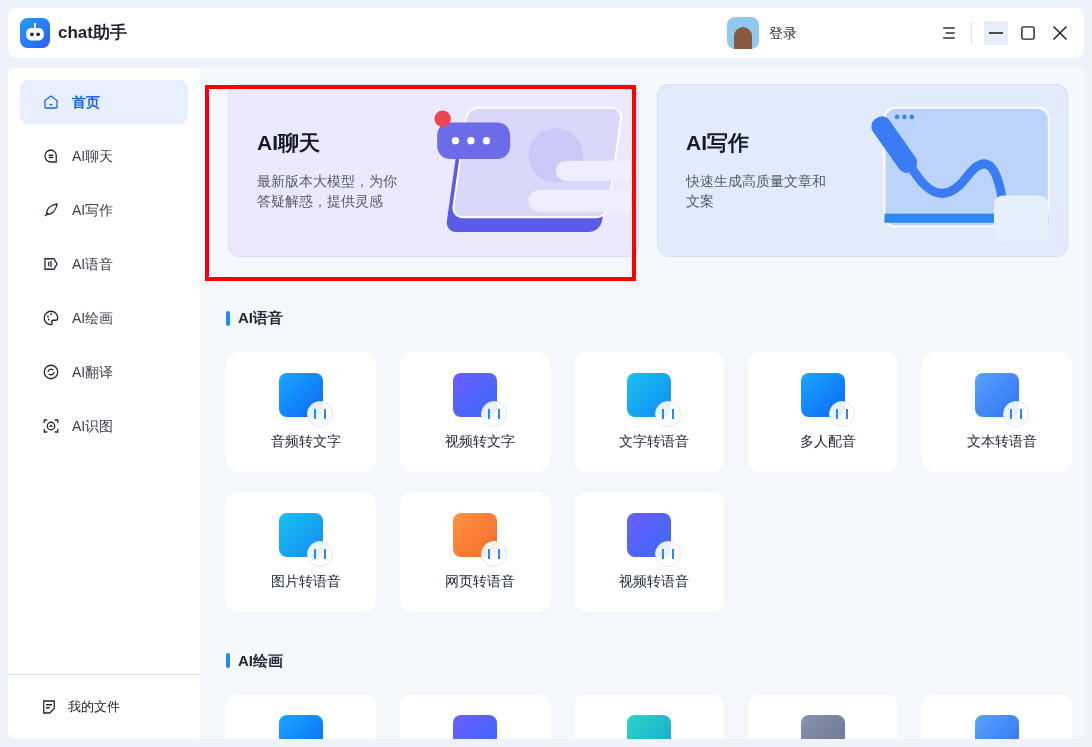  I want to click on card-description: 快速生成高质量文章和文案, so click(756, 191).